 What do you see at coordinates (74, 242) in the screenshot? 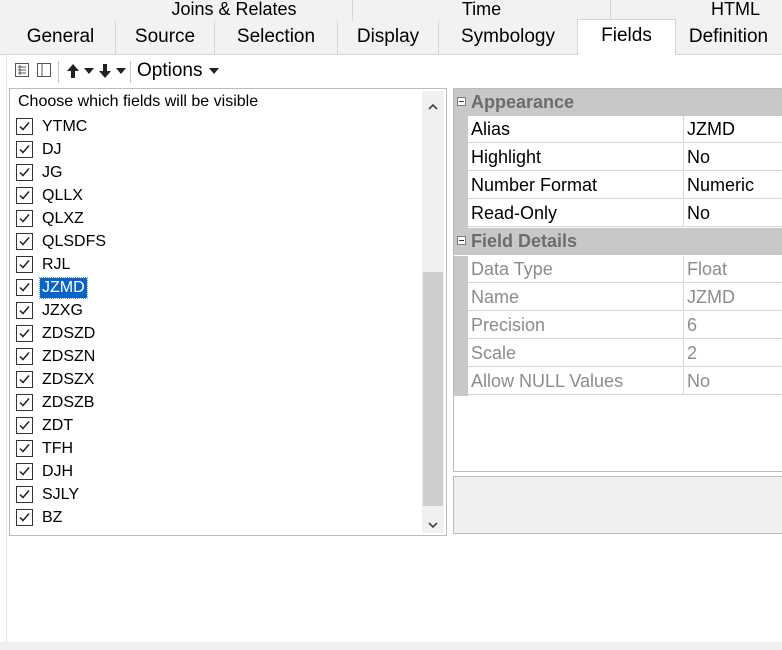
I see `field-name-label: QLSDFS` at bounding box center [74, 242].